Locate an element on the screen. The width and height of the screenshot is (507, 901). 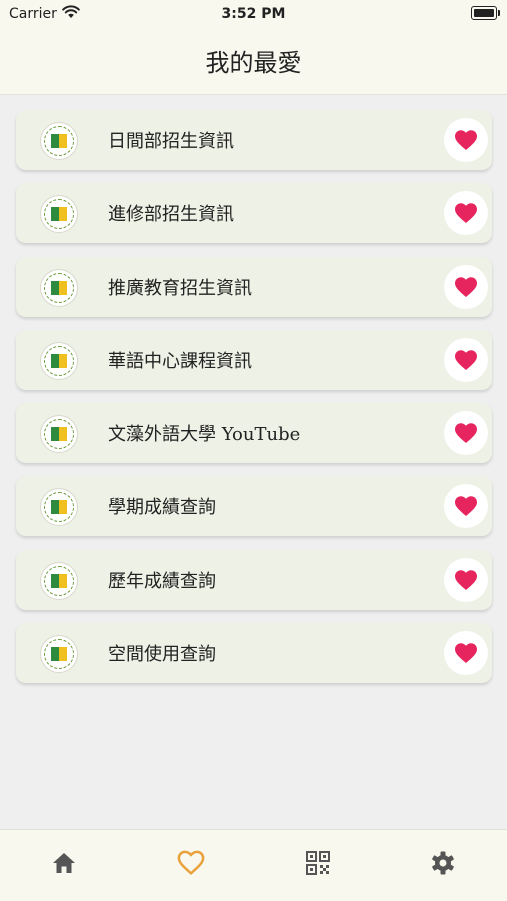
favorite-item: 推廣教育招生資訊 is located at coordinates (254, 286).